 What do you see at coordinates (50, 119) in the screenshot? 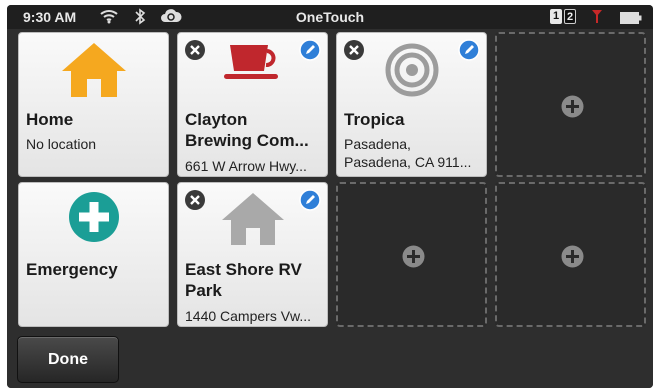
I see `tile-name: Home` at bounding box center [50, 119].